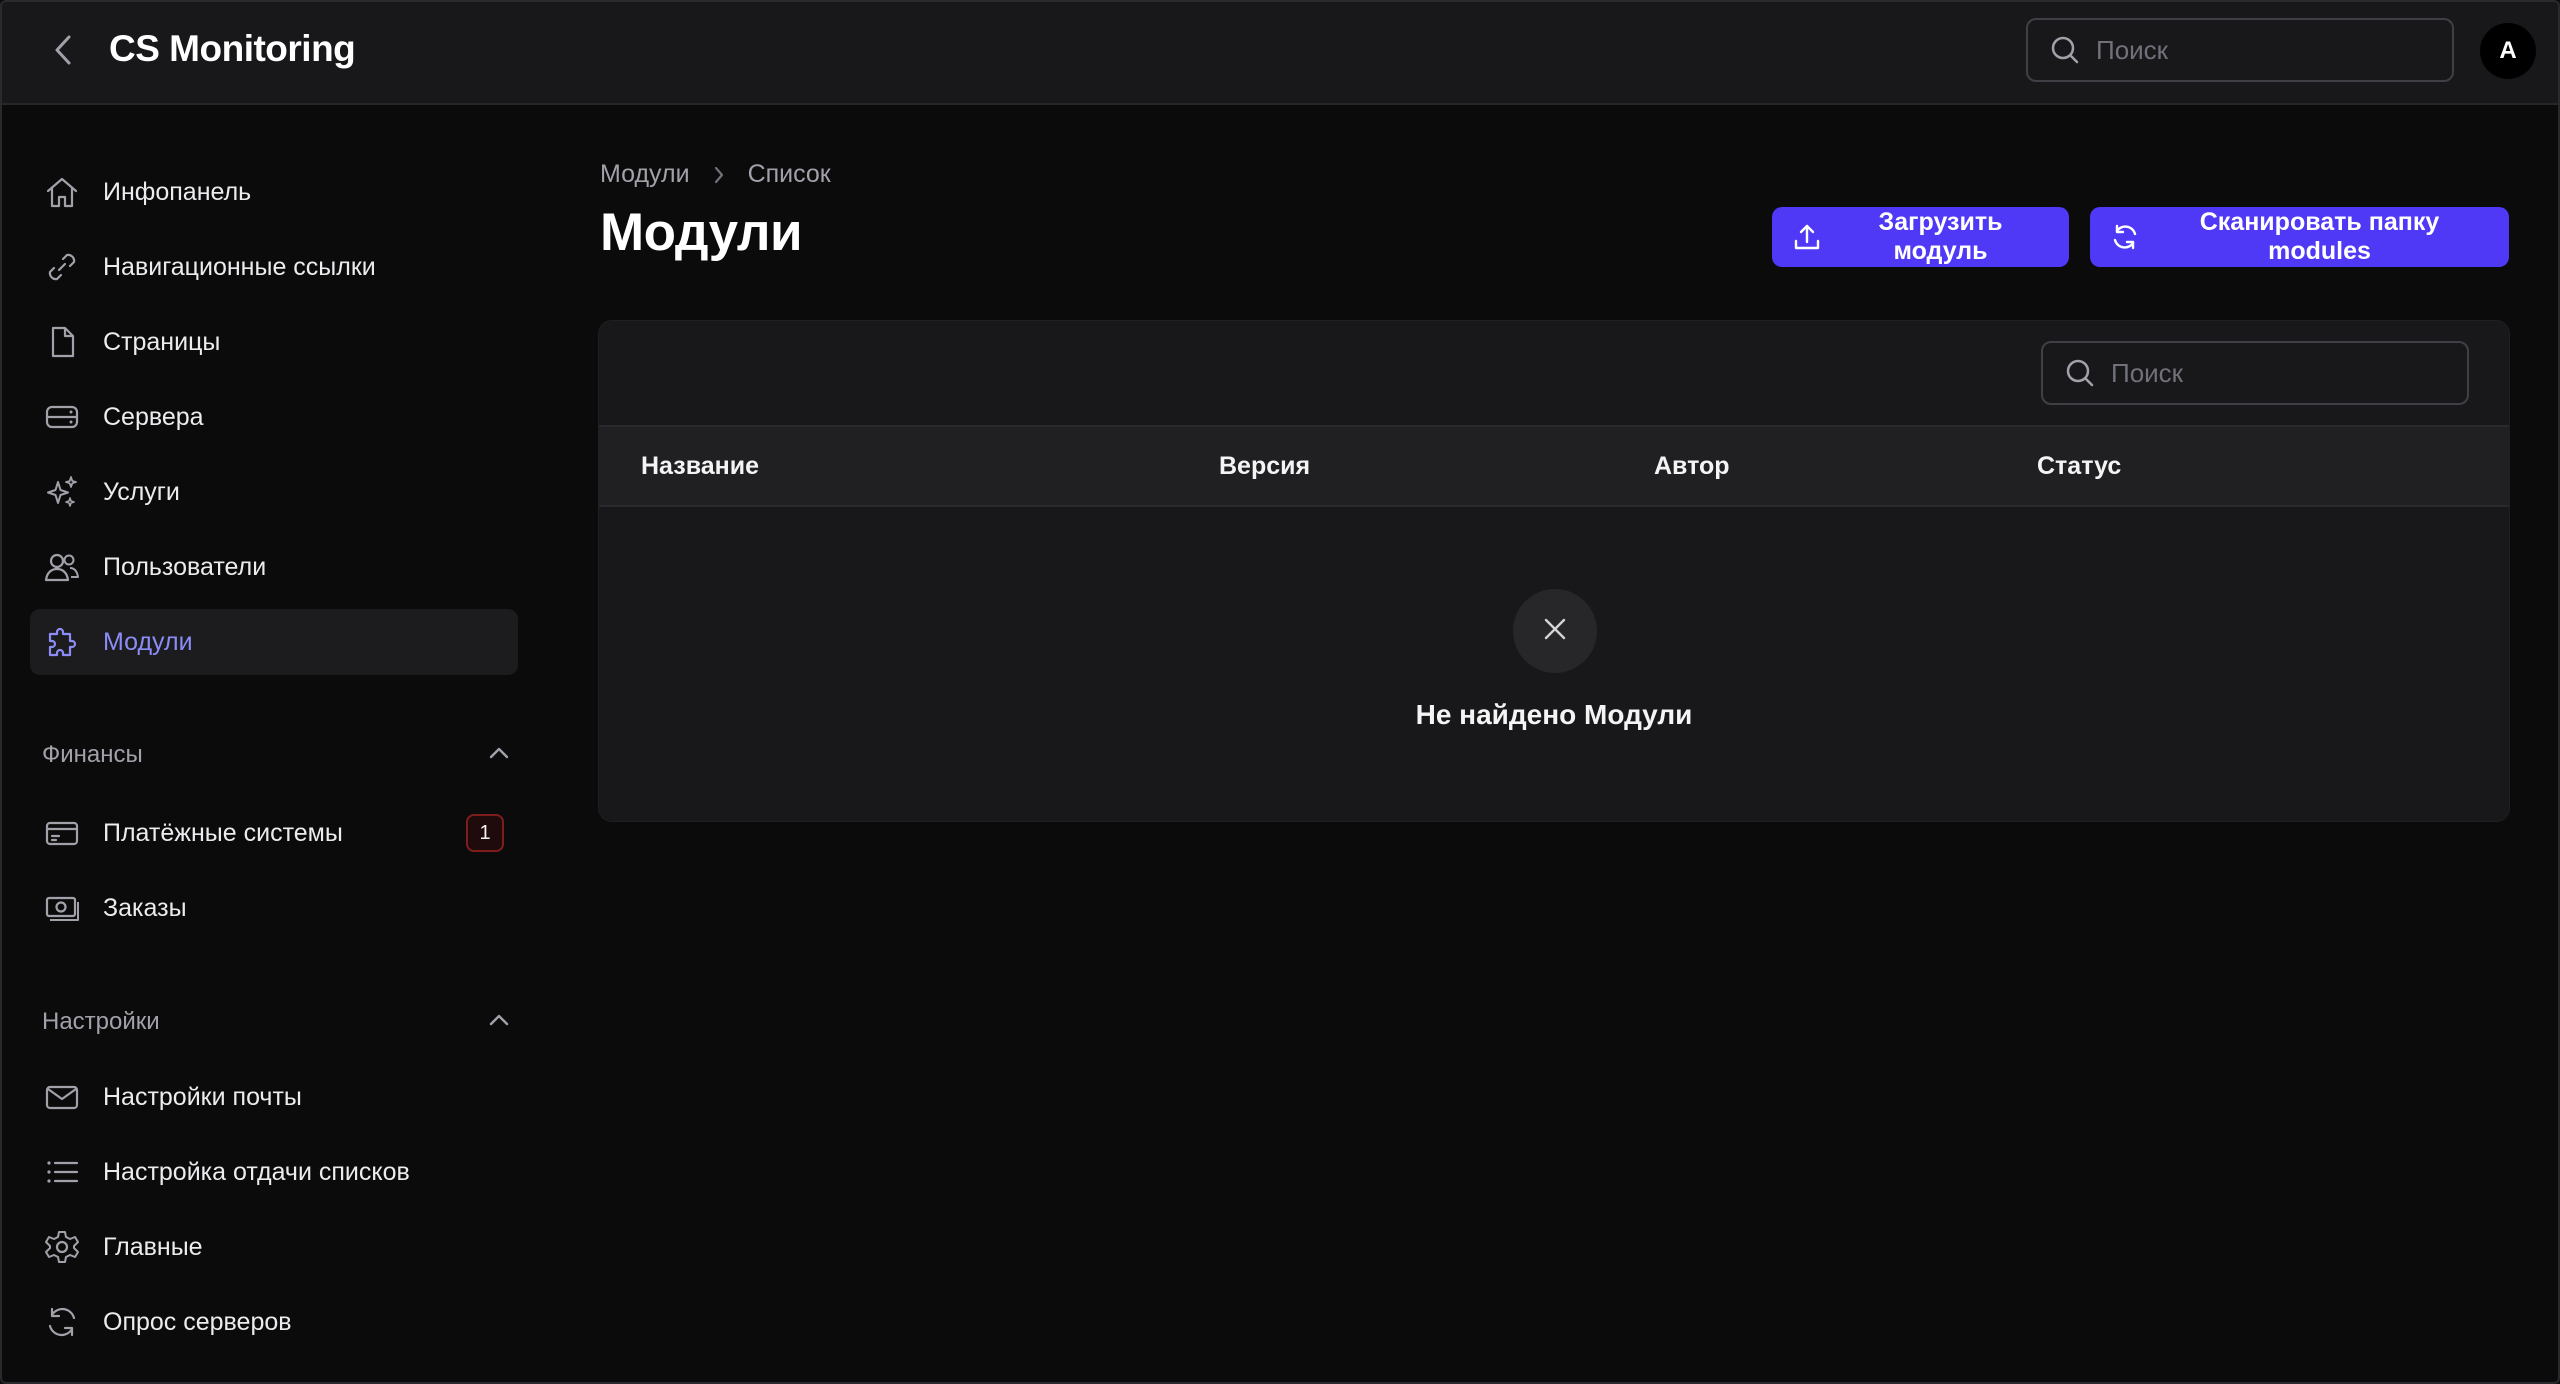  I want to click on sidebar-item-label: Сервера, so click(153, 416).